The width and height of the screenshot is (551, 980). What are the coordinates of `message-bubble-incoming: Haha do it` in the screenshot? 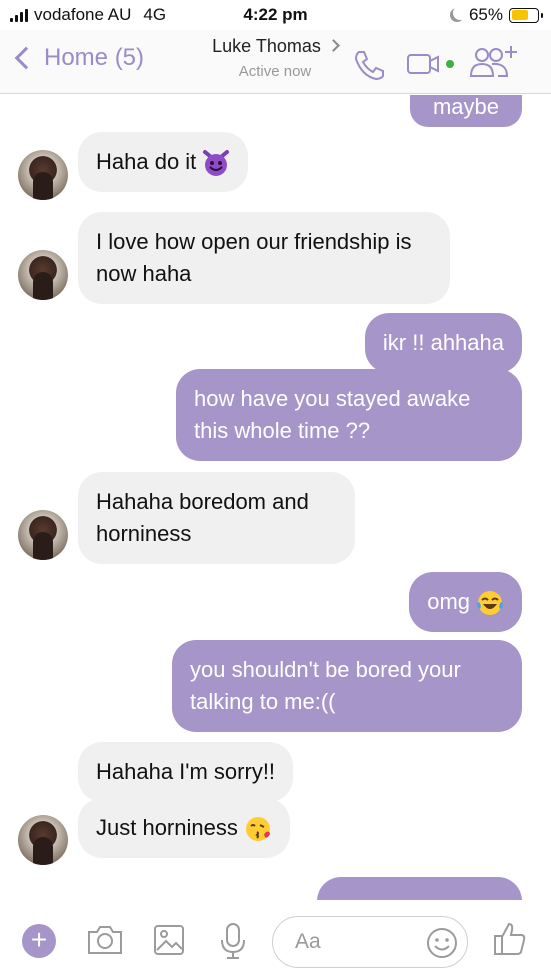 It's located at (163, 162).